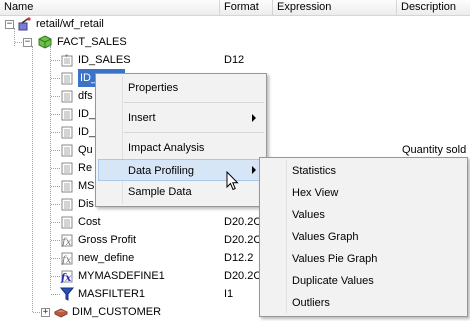 The image size is (470, 321). I want to click on root-label: retail/wf_retail, so click(70, 24).